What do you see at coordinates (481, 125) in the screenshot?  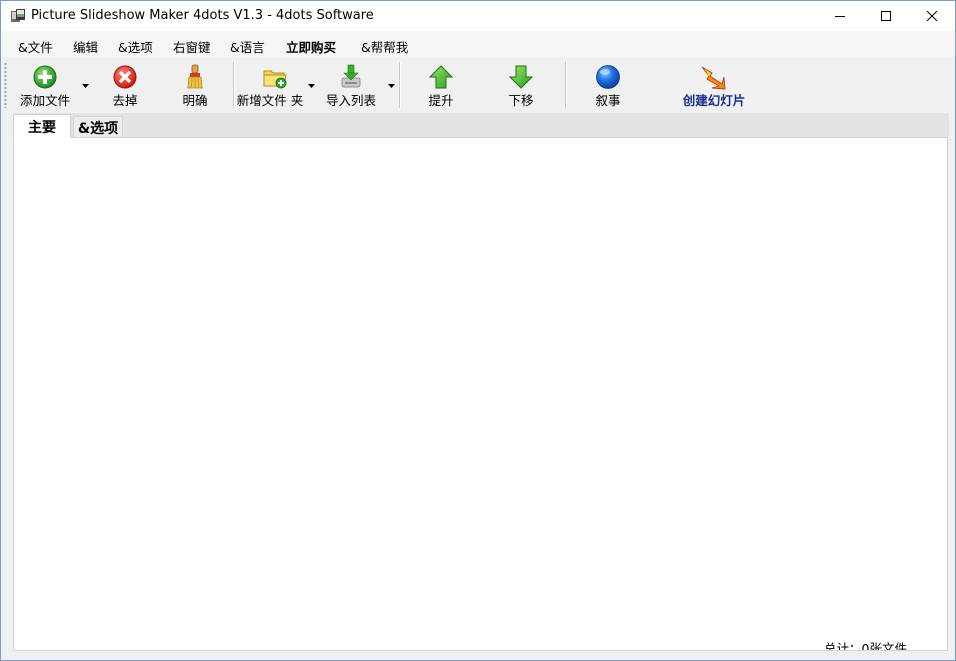 I see `tab-strip: 主要 &选项` at bounding box center [481, 125].